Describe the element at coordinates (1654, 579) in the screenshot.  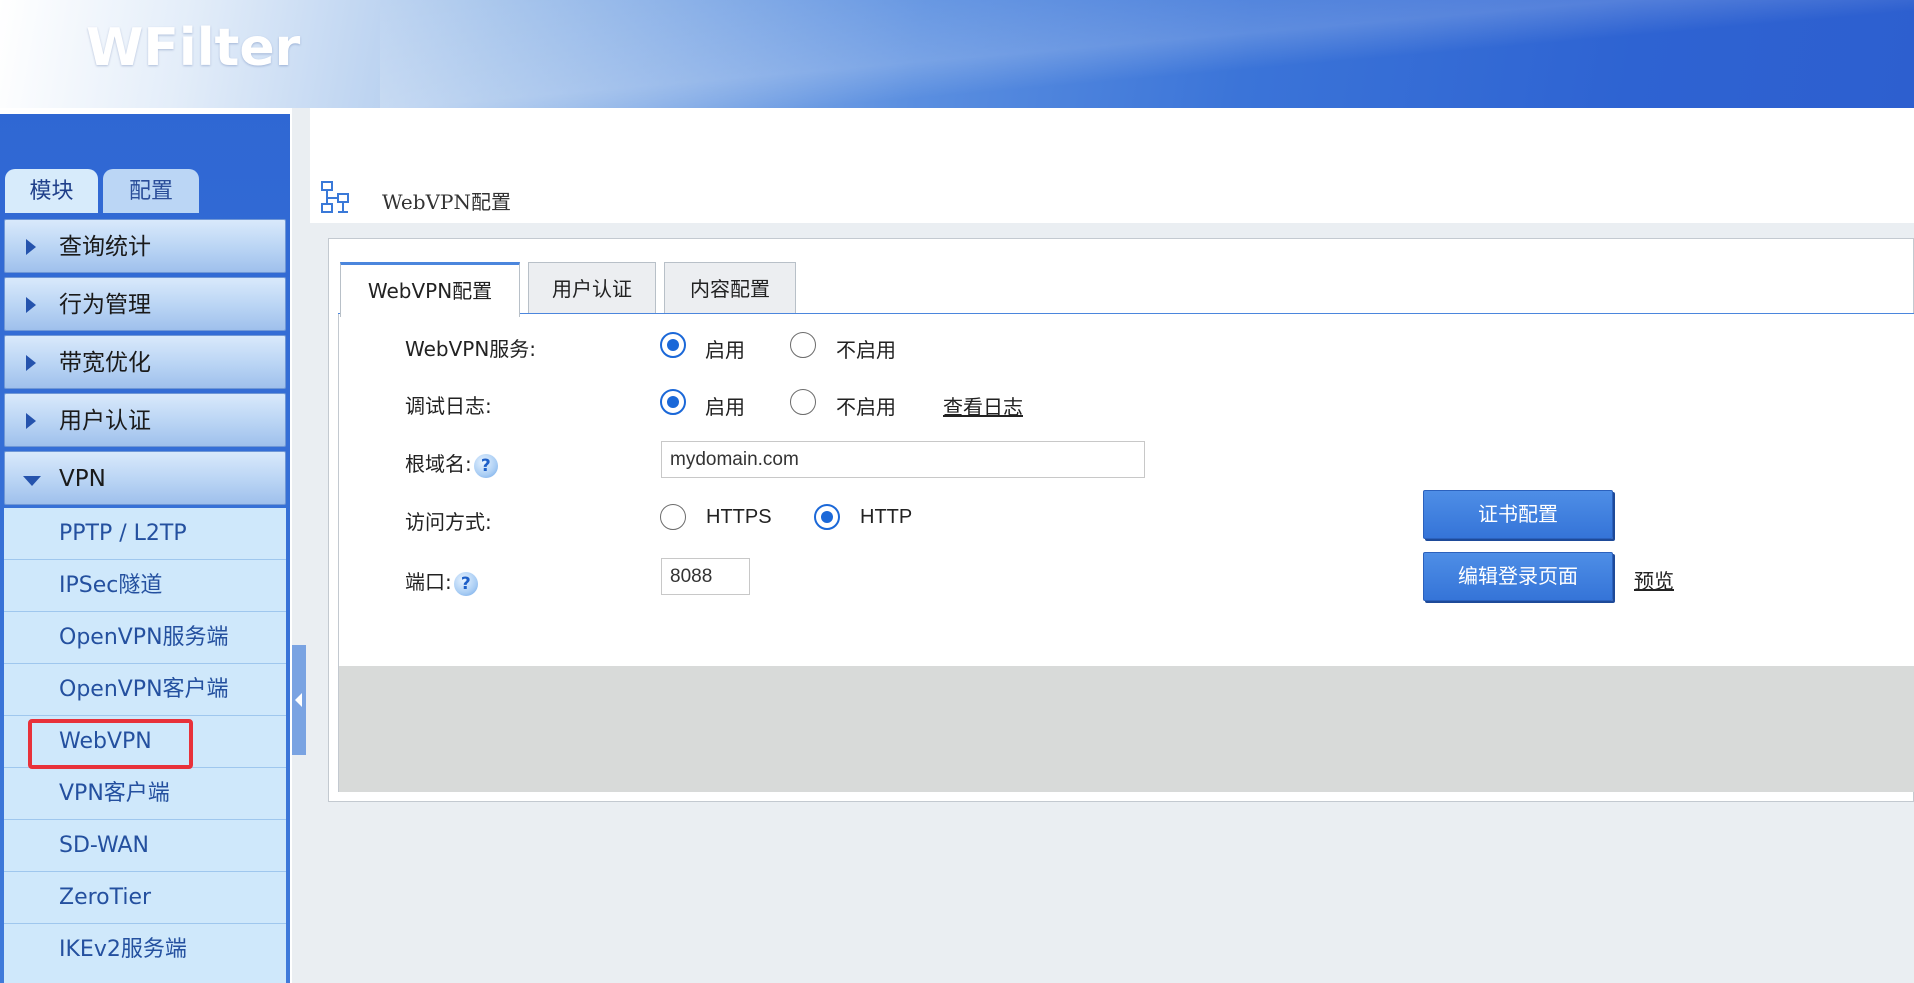
I see `preview-link: 预览` at that location.